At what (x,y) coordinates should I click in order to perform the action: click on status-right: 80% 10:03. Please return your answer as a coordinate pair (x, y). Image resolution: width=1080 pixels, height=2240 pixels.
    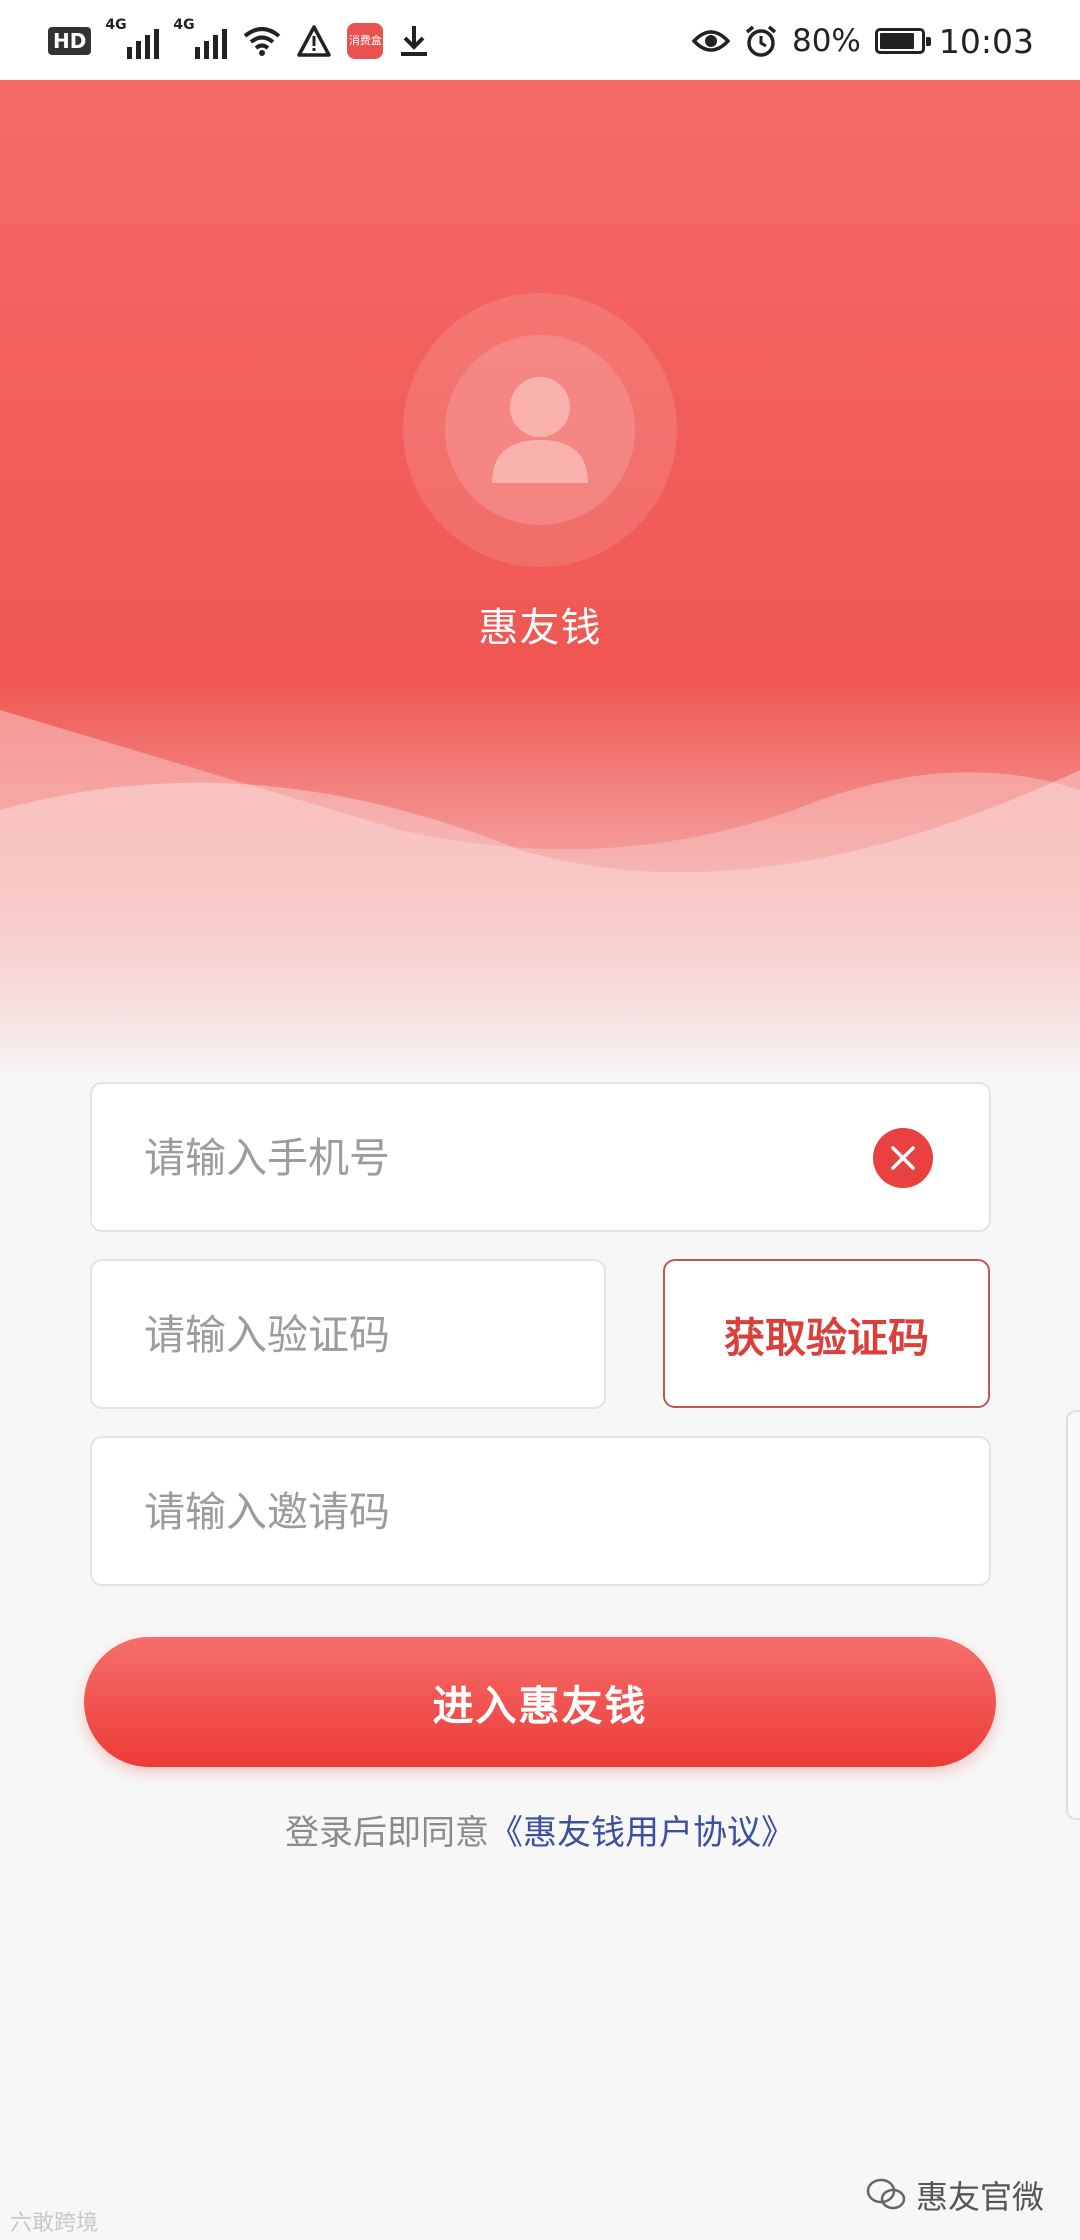
    Looking at the image, I should click on (862, 41).